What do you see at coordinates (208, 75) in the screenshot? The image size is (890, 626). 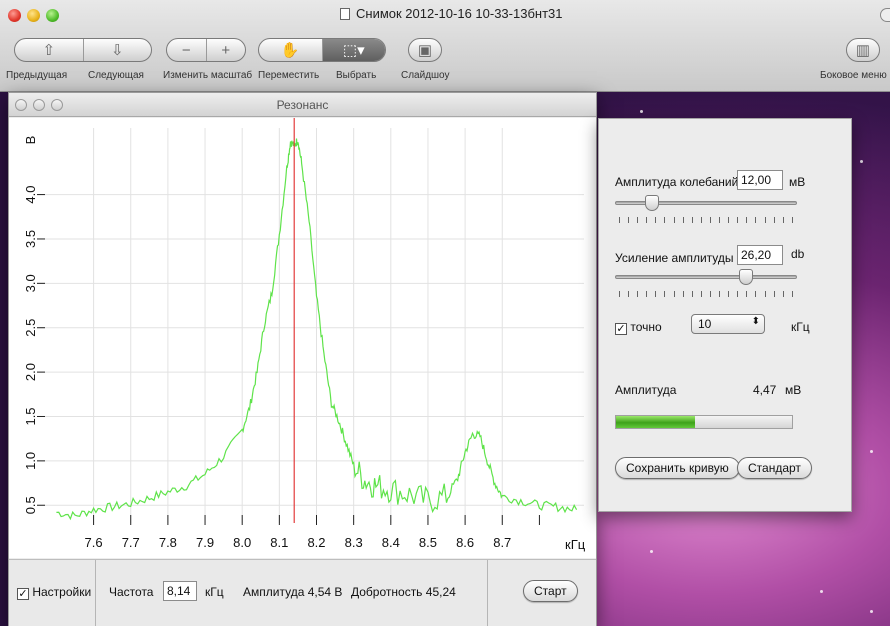 I see `zoom-label: Изменить масштаб` at bounding box center [208, 75].